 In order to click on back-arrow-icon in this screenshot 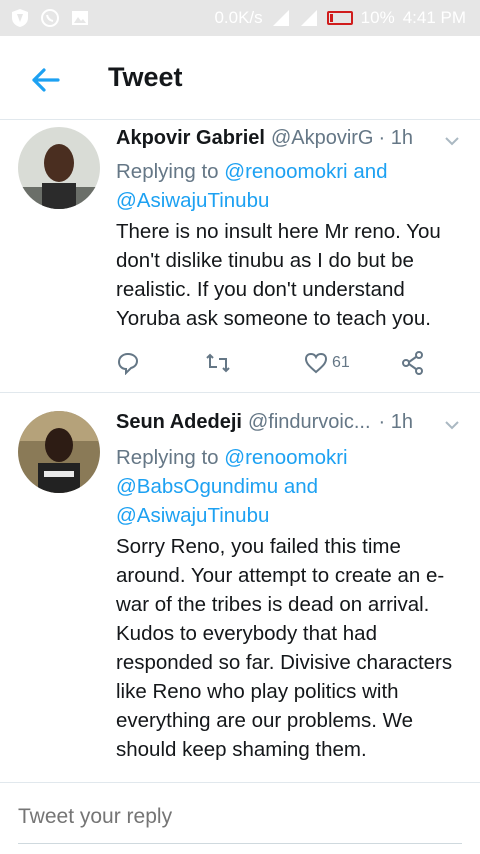, I will do `click(46, 80)`.